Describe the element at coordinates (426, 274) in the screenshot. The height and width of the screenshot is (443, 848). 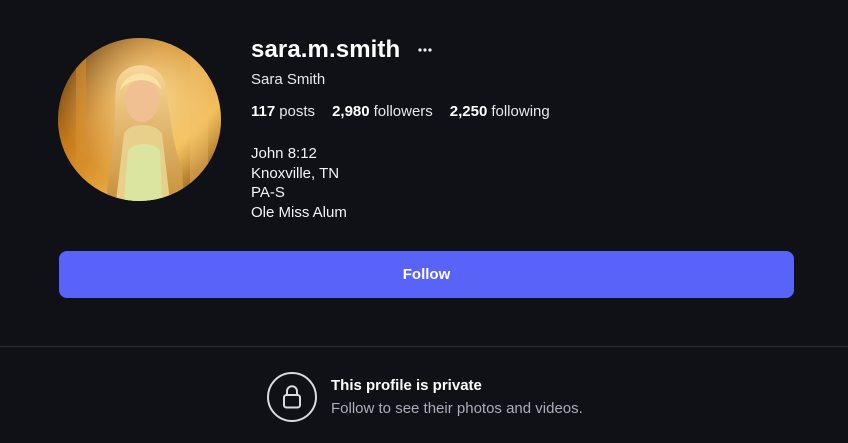
I see `follow-button: Follow` at that location.